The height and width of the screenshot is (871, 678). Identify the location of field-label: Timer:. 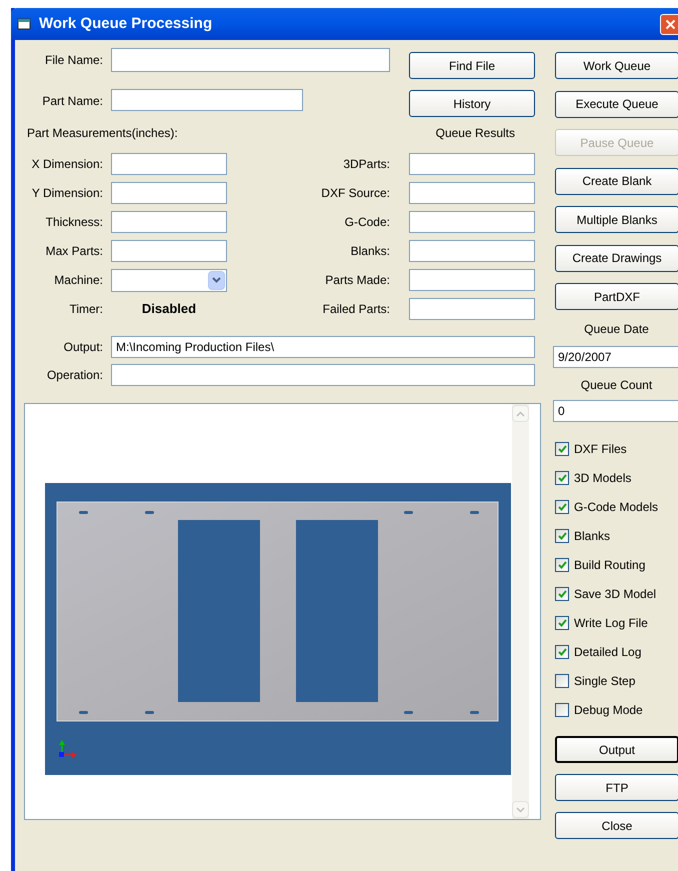
(85, 309).